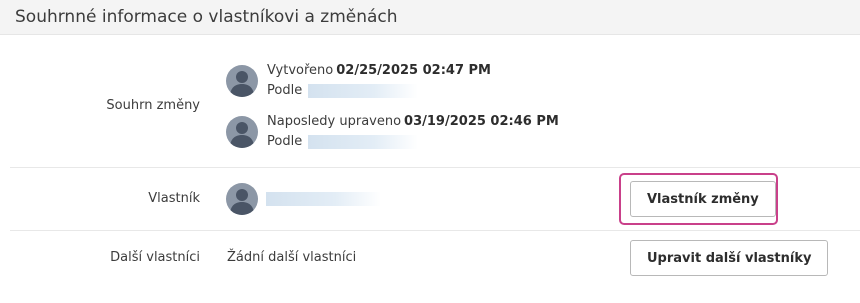 This screenshot has width=860, height=303. I want to click on owner-name-redacted, so click(323, 199).